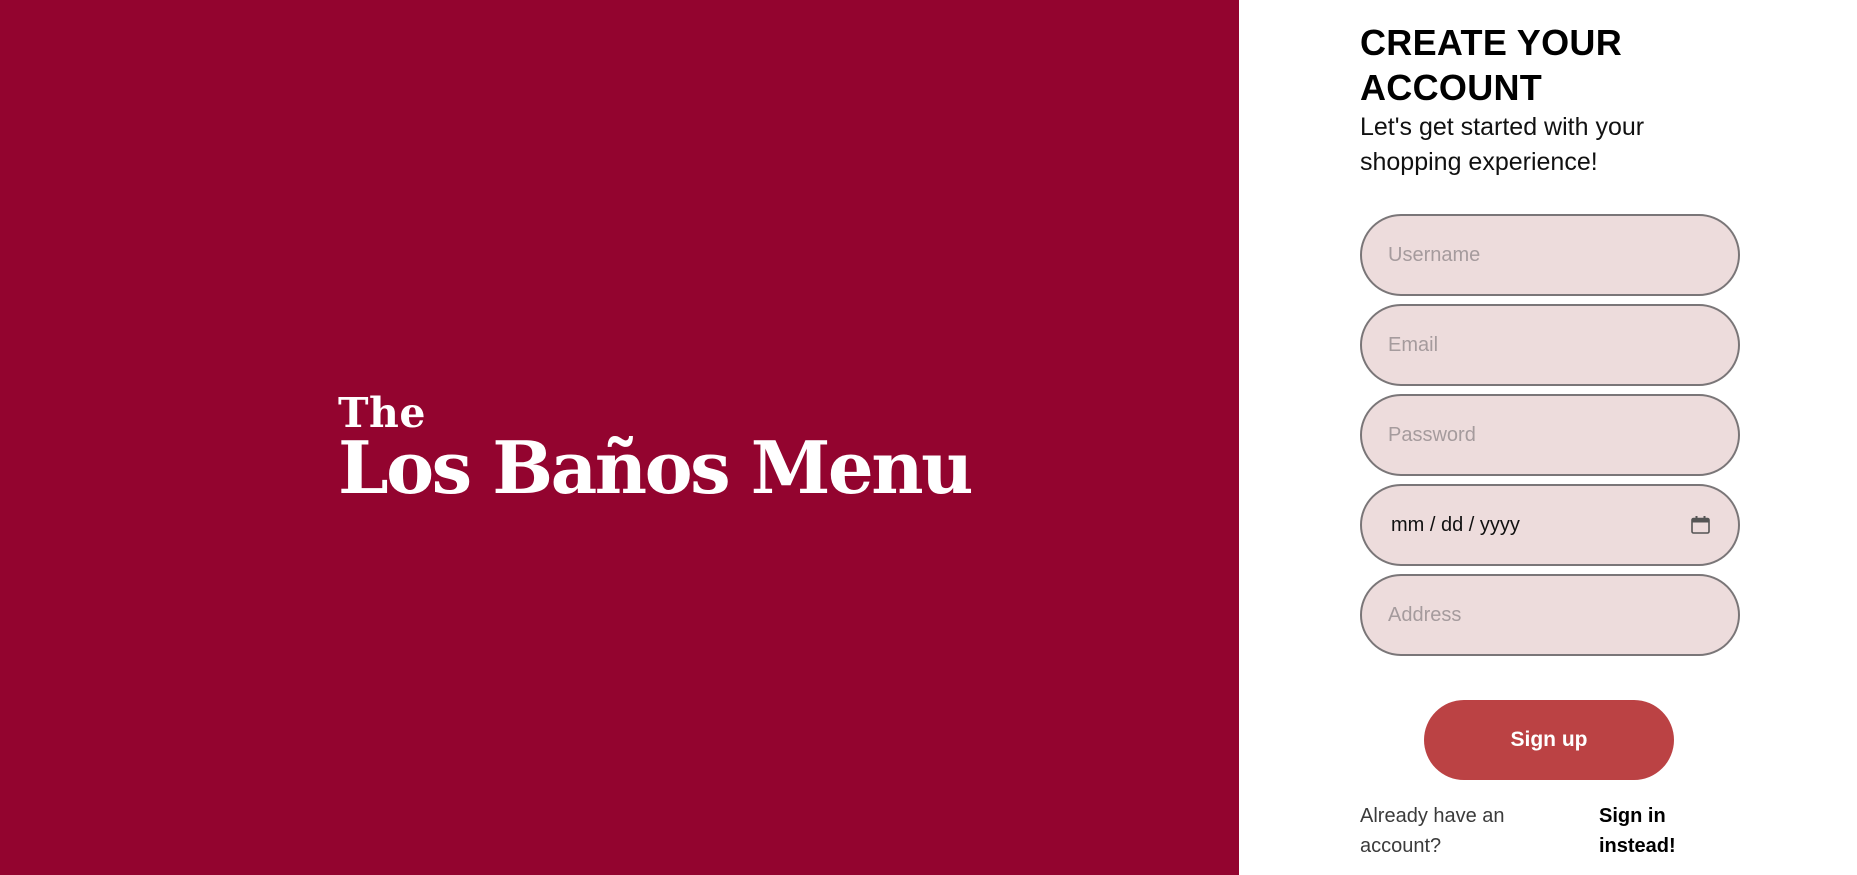  What do you see at coordinates (1550, 615) in the screenshot?
I see `address-input: Address` at bounding box center [1550, 615].